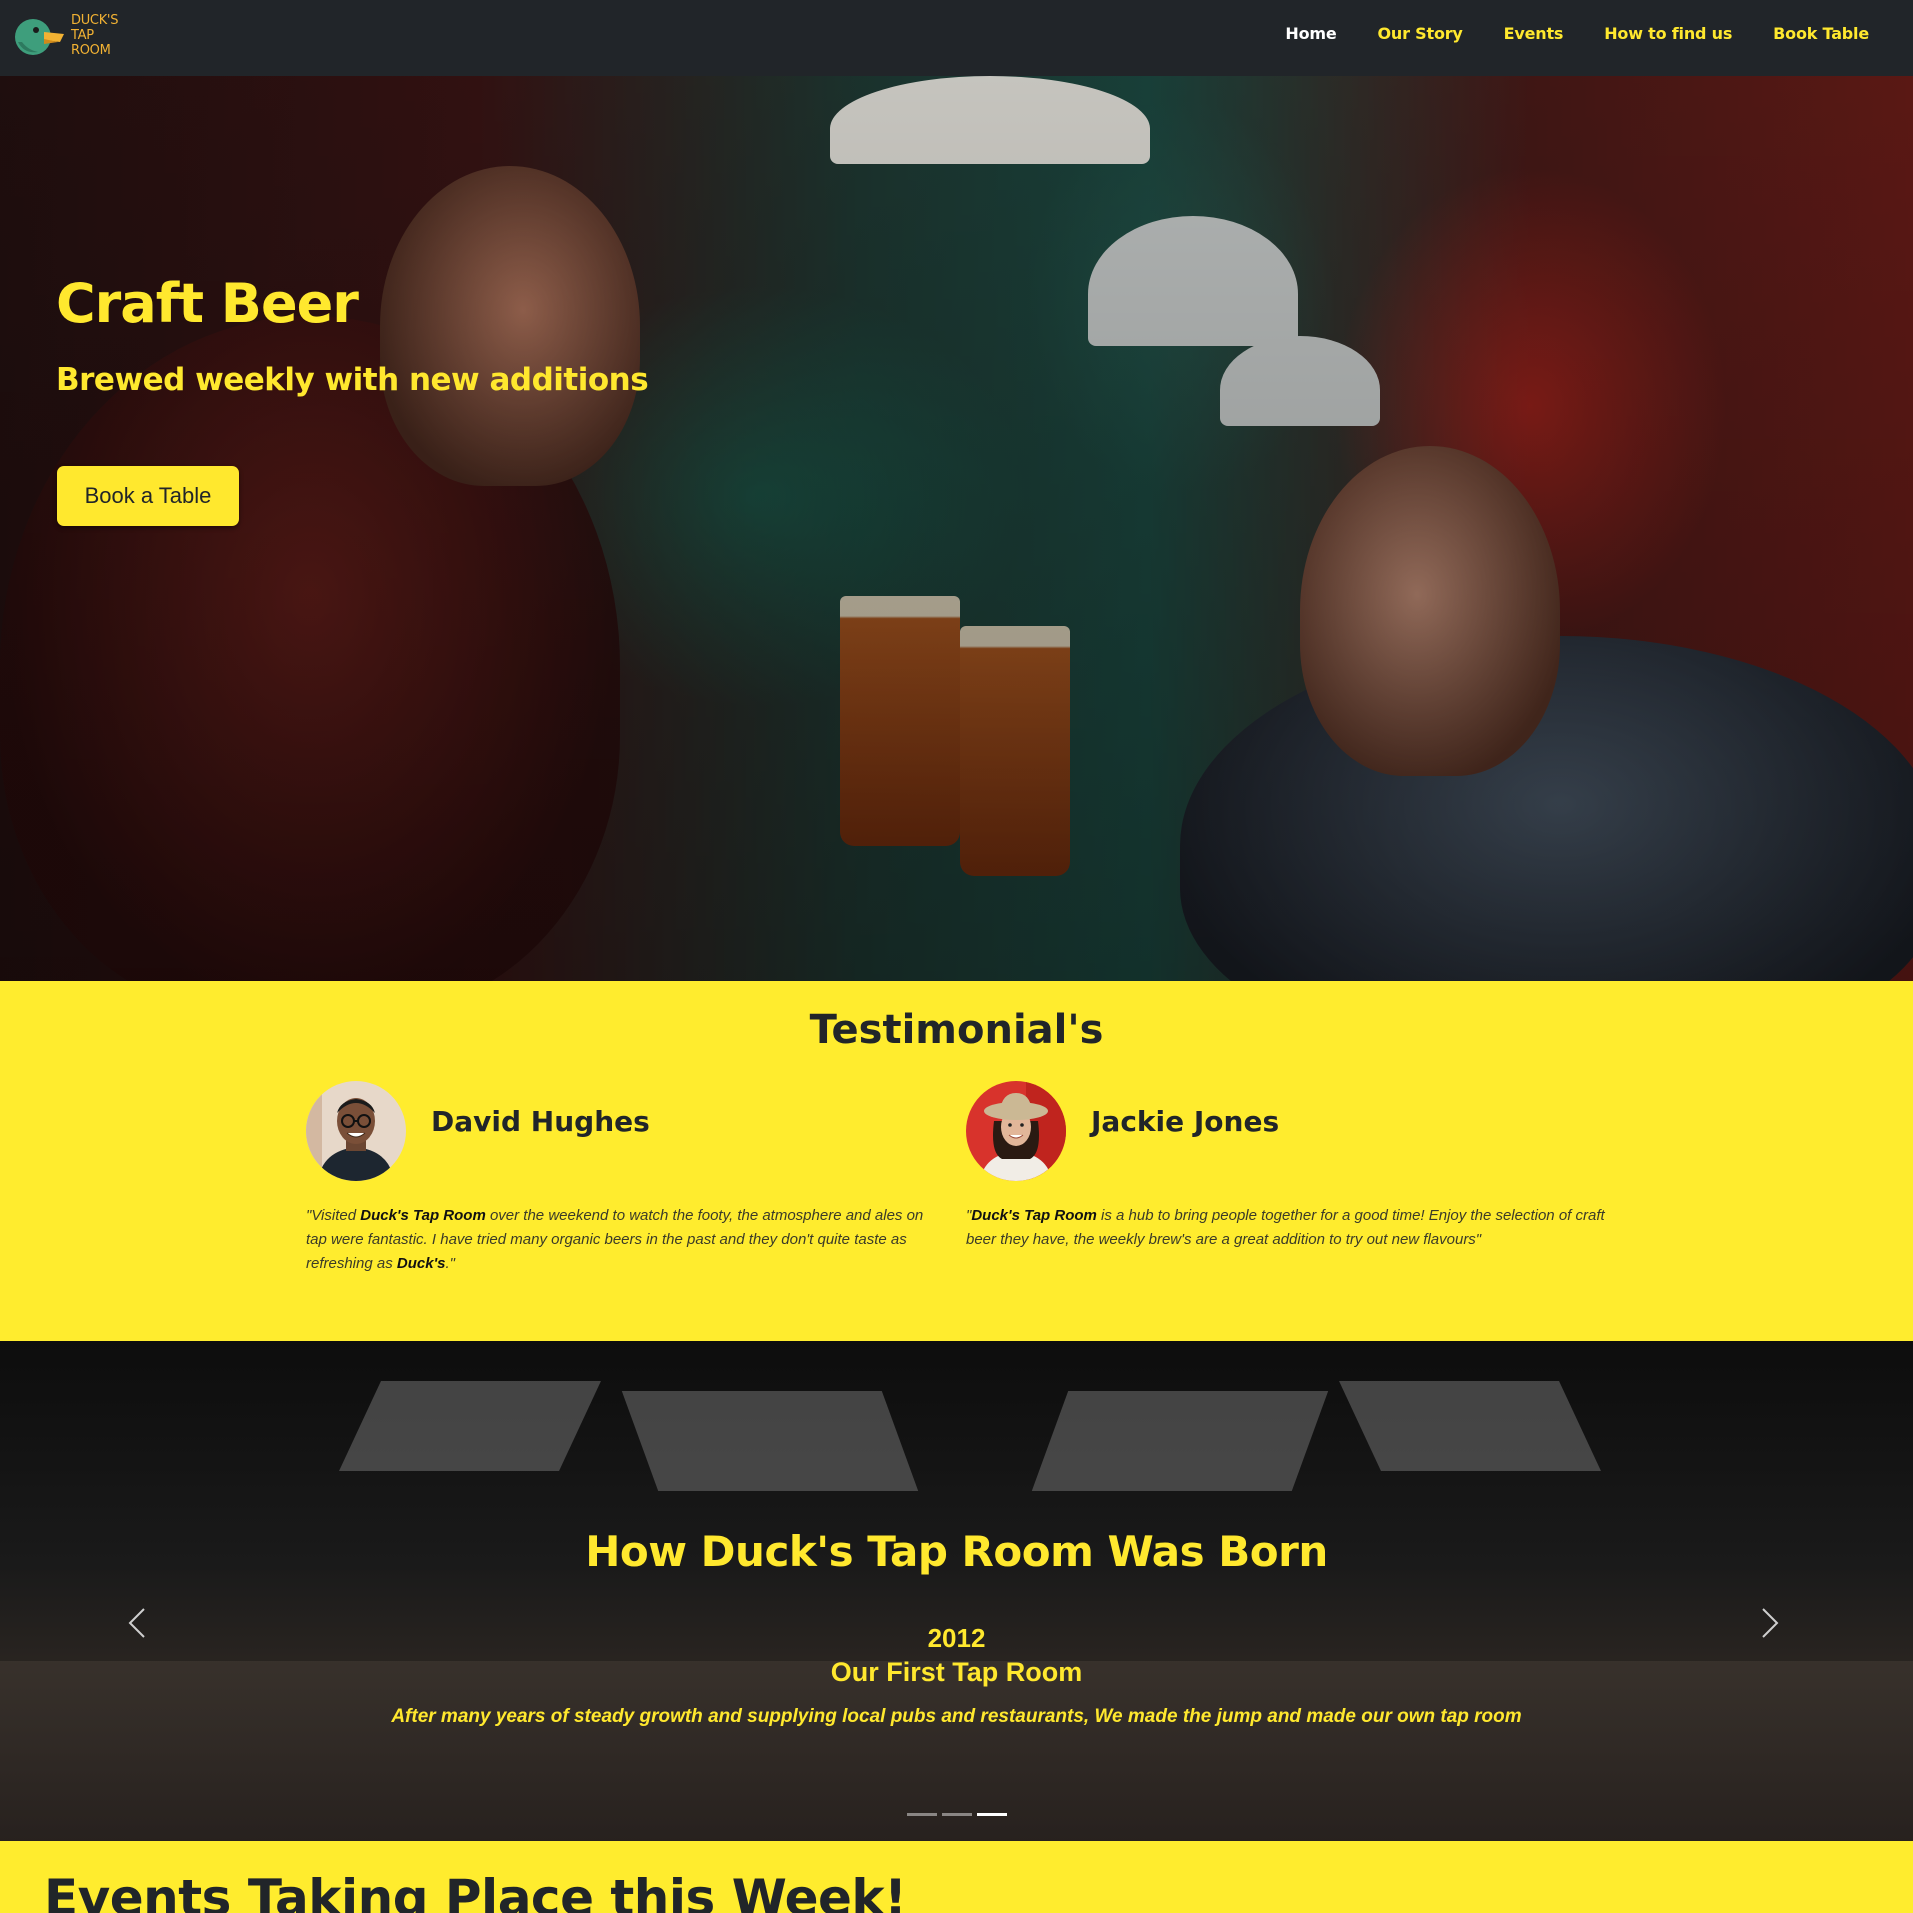  I want to click on slide-year: 2012, so click(956, 1638).